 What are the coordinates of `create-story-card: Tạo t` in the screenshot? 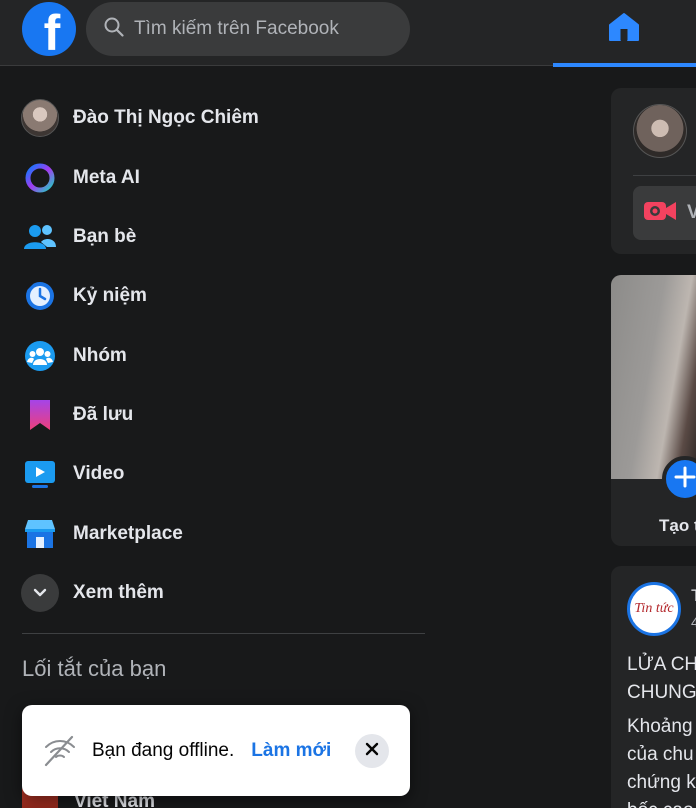 It's located at (653, 410).